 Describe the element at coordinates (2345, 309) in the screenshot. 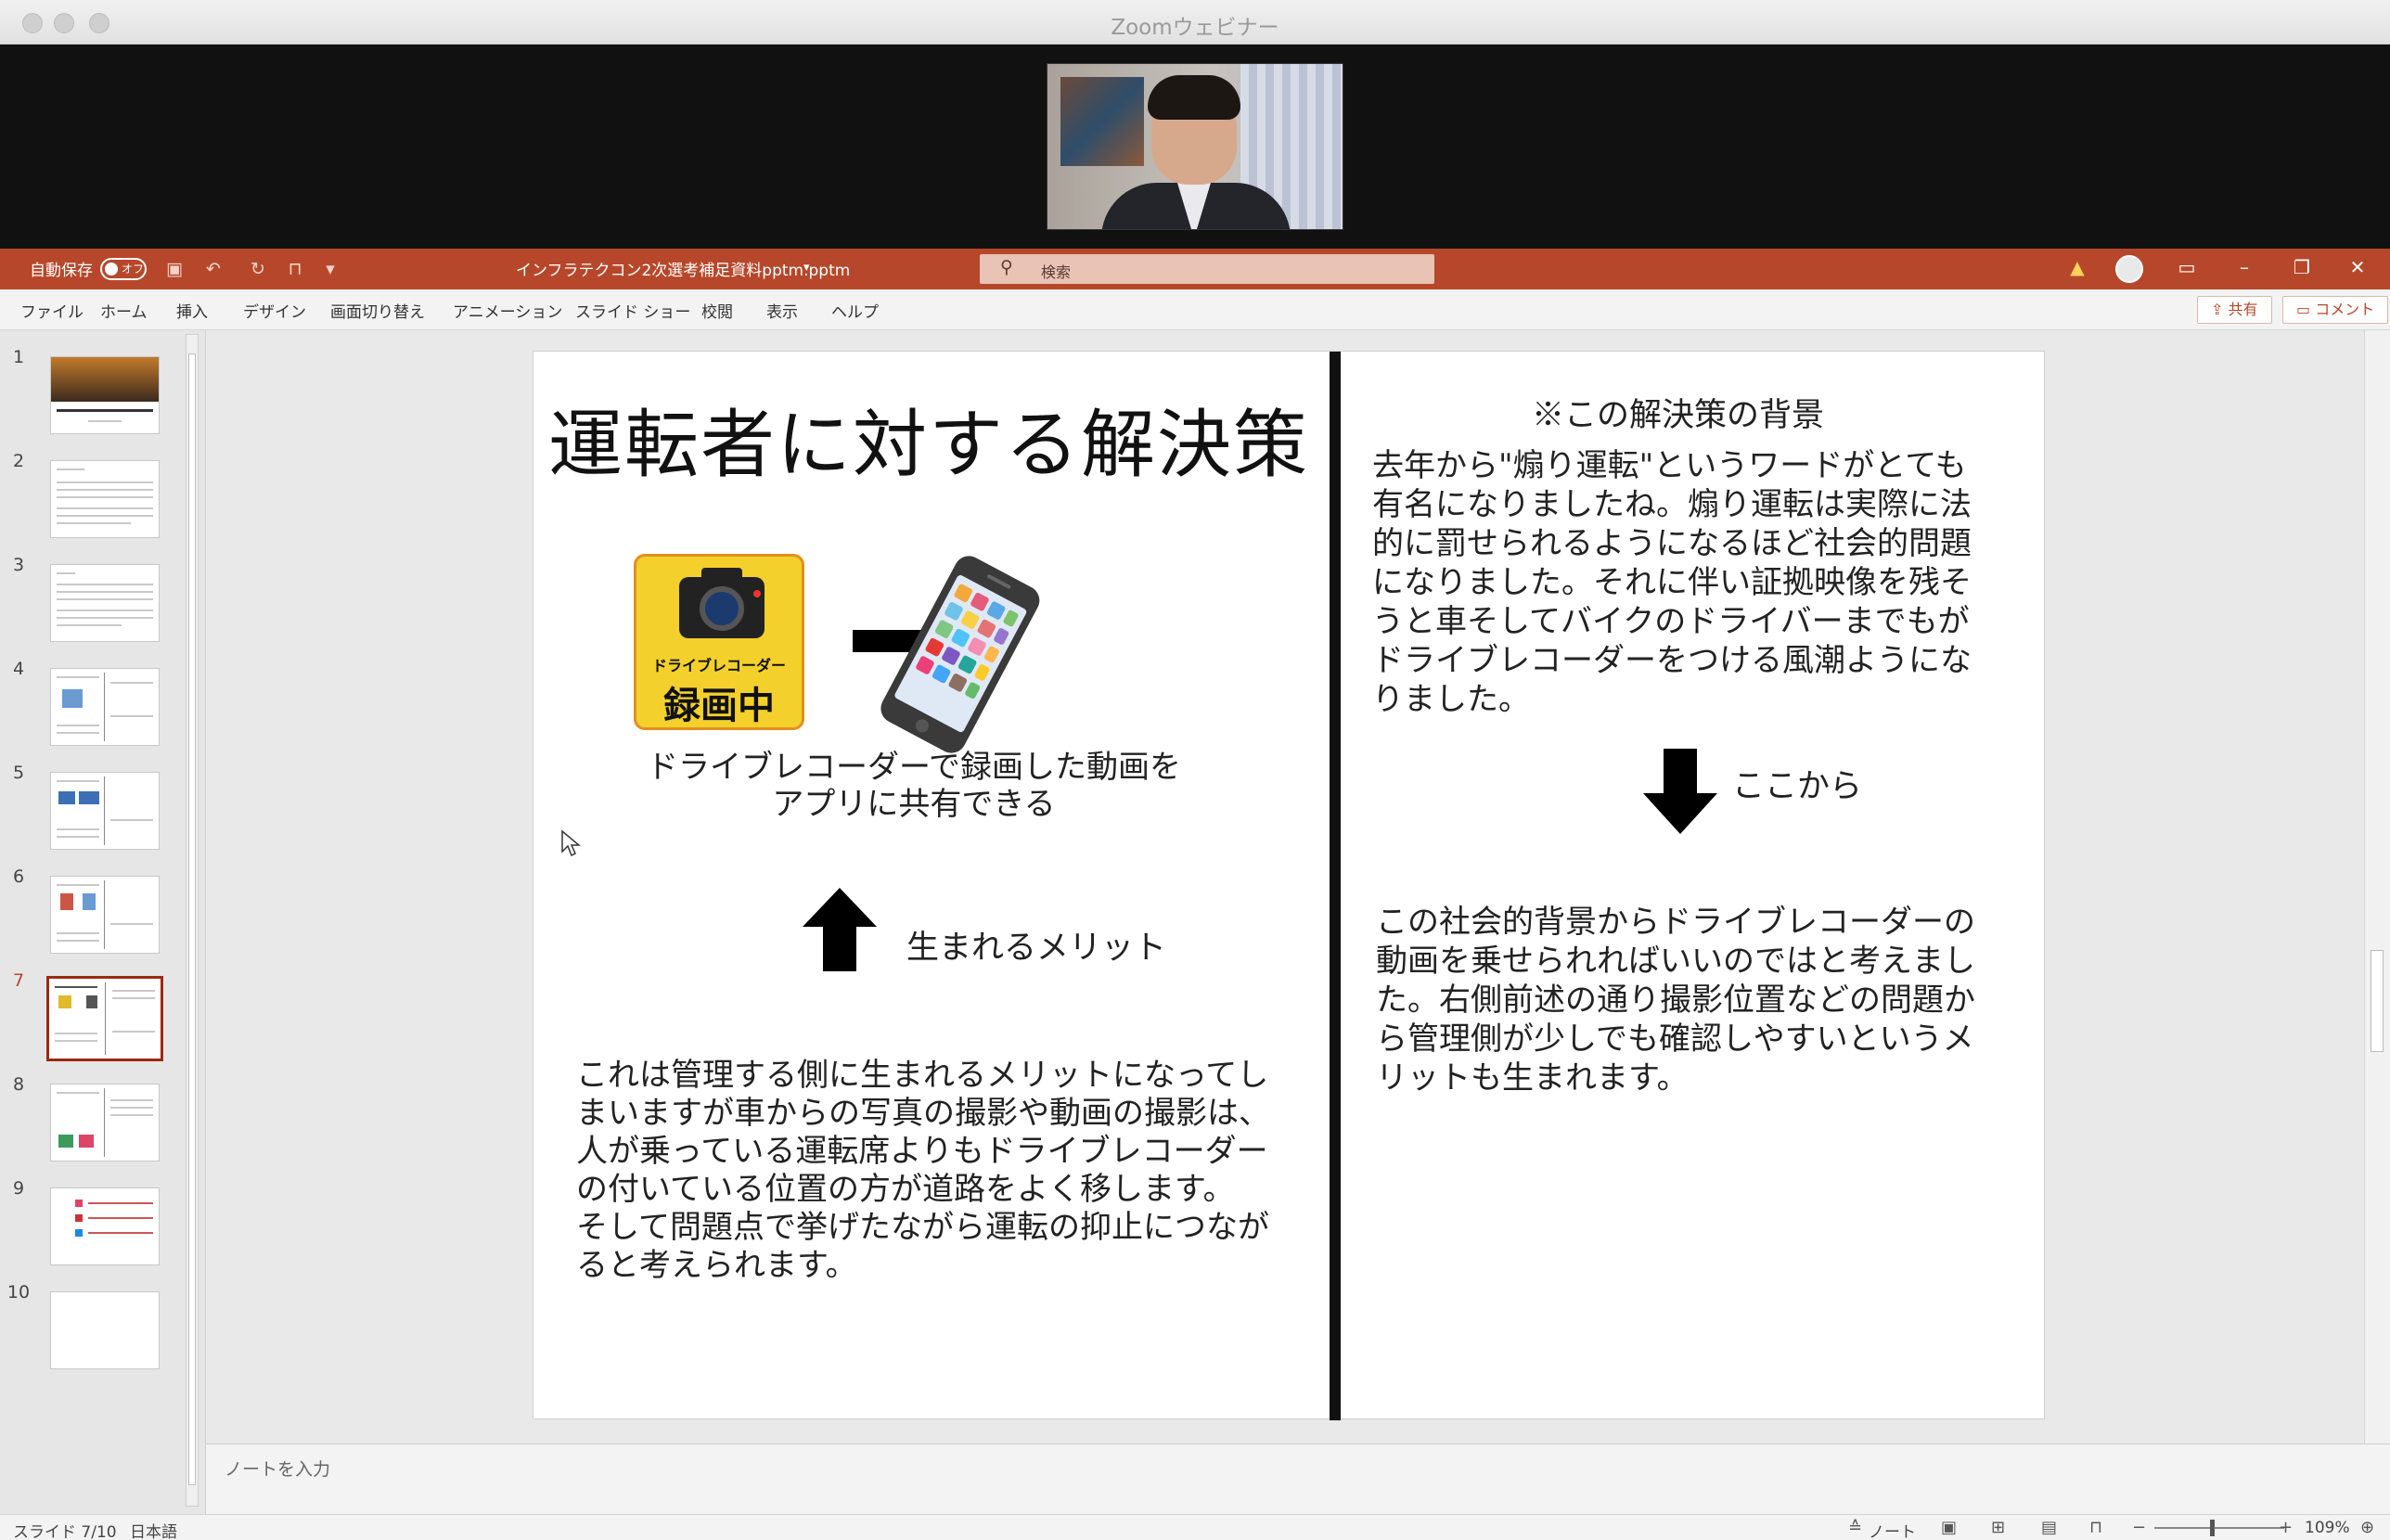

I see `comment-label: コメント` at that location.